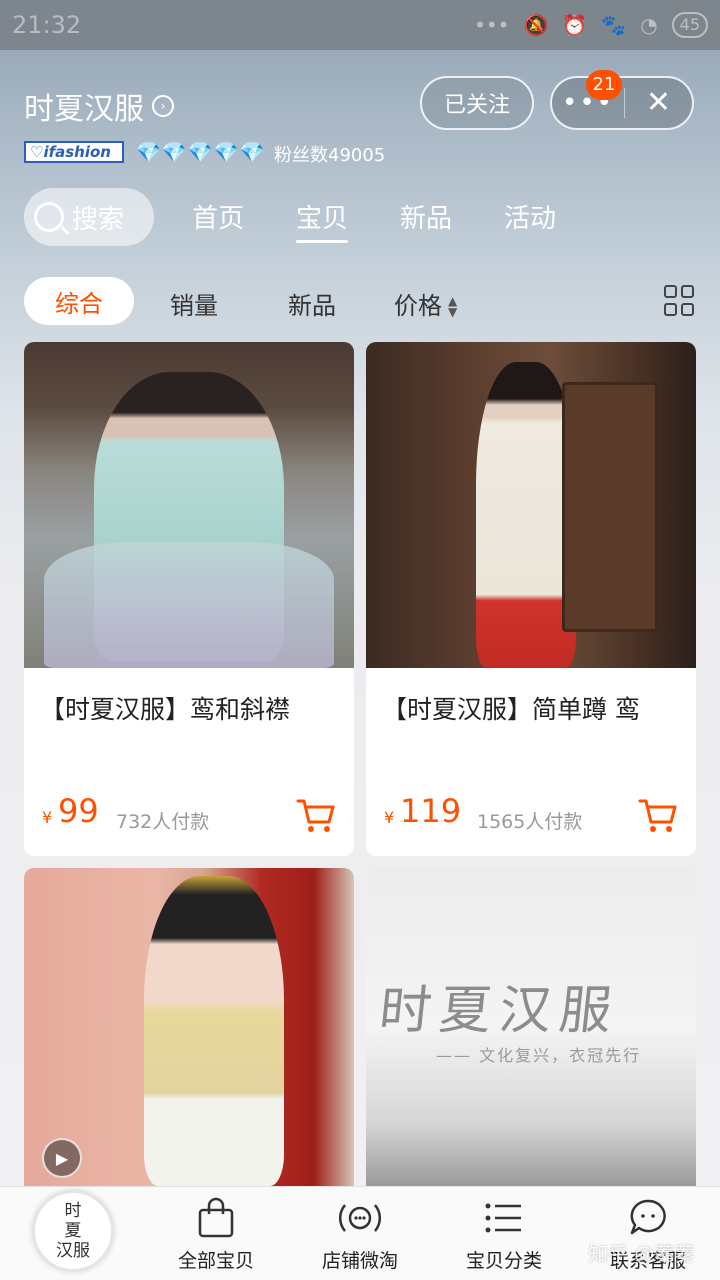 The width and height of the screenshot is (720, 1280). I want to click on product-title: 【时夏汉服】简单蹲 鸾, so click(511, 709).